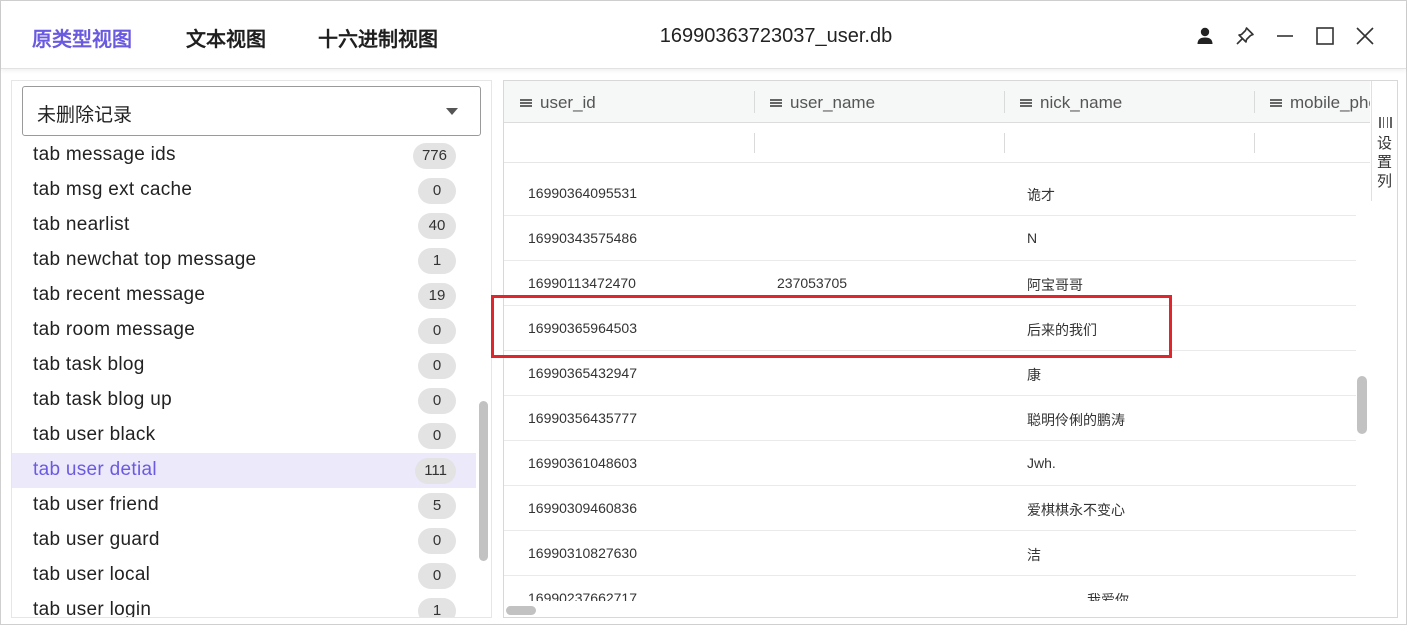 The width and height of the screenshot is (1407, 625). What do you see at coordinates (583, 595) in the screenshot?
I see `cell-user-id: 16990237662717` at bounding box center [583, 595].